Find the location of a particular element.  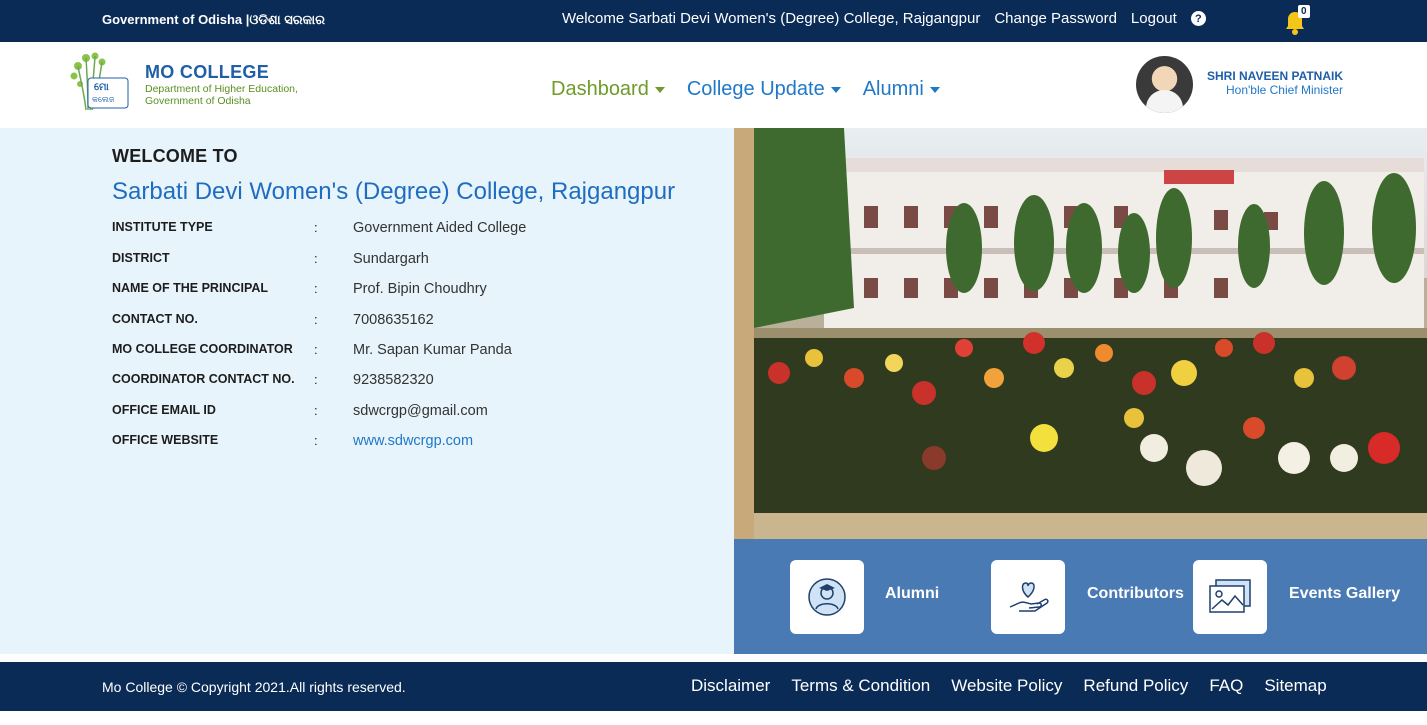

info-value: Government Aided College is located at coordinates (440, 228).